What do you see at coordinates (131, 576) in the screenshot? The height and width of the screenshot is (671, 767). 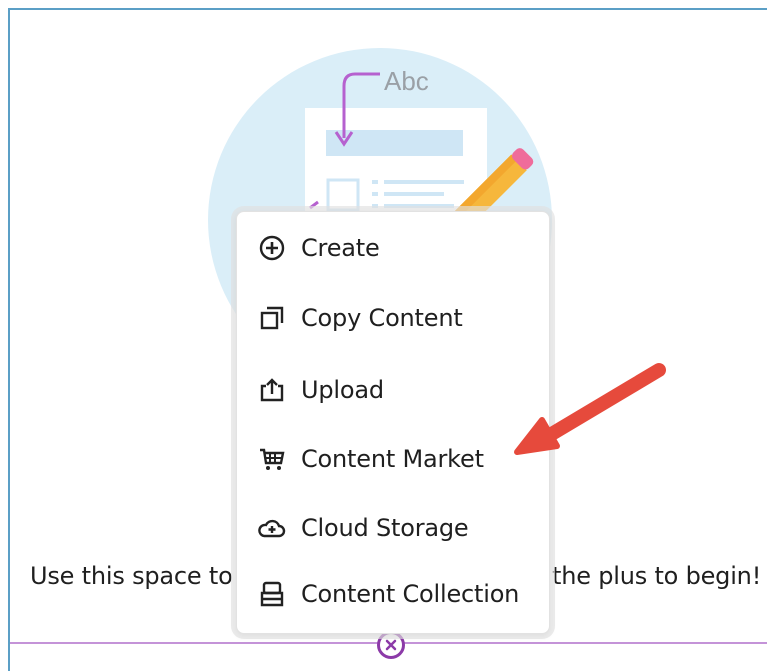 I see `empty-state-hint-start: Use this space to` at bounding box center [131, 576].